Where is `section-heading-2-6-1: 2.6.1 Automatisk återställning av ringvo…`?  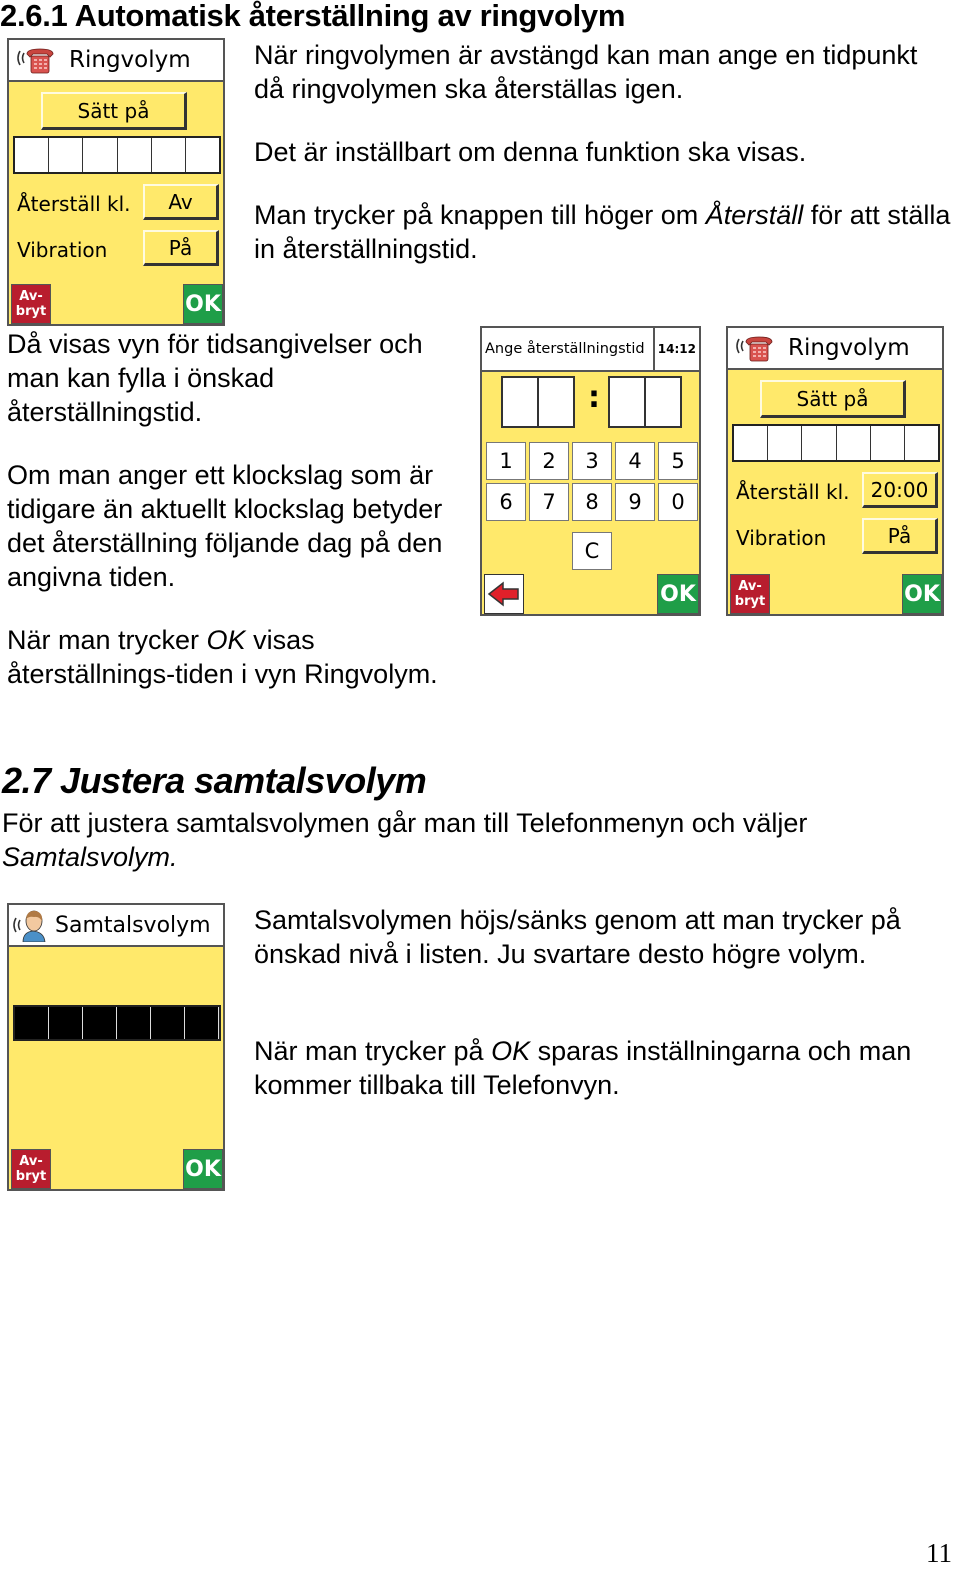 section-heading-2-6-1: 2.6.1 Automatisk återställning av ringvo… is located at coordinates (313, 16).